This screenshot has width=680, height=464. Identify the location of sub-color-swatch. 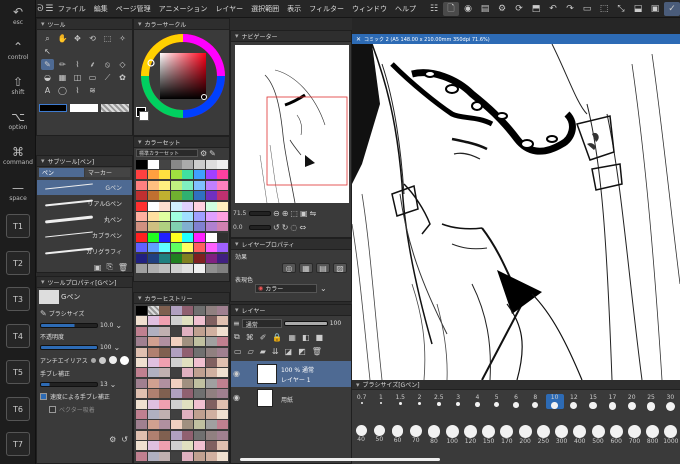
(84, 108).